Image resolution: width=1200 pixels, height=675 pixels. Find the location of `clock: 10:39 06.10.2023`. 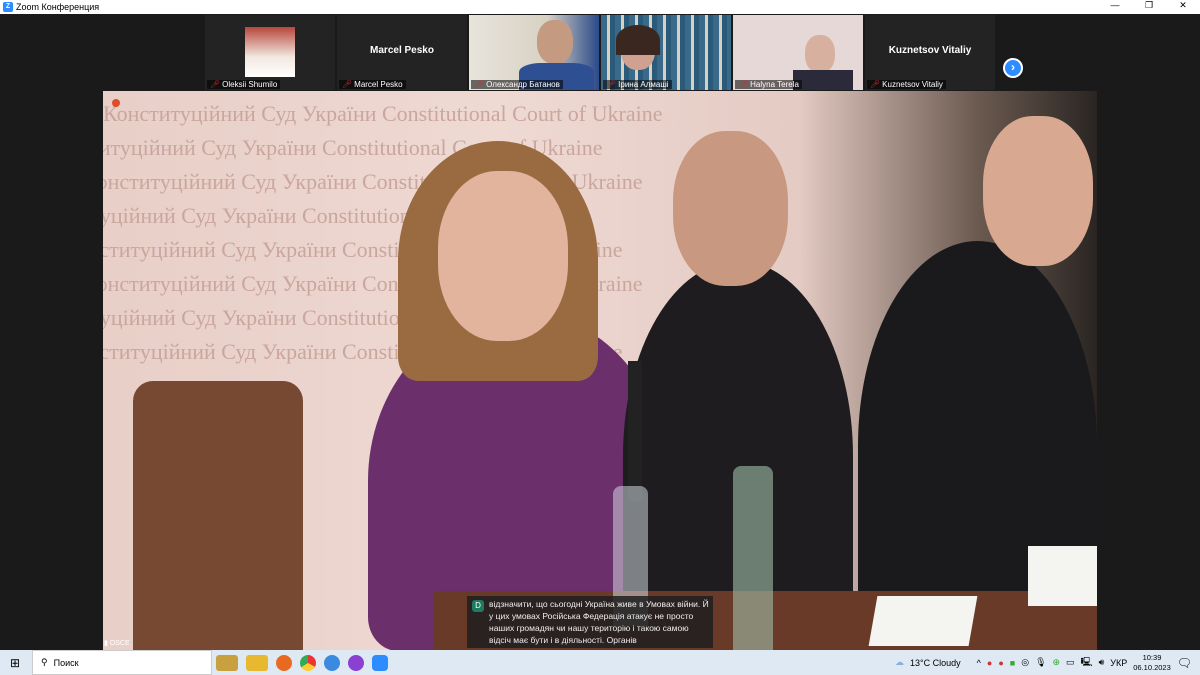

clock: 10:39 06.10.2023 is located at coordinates (1152, 663).